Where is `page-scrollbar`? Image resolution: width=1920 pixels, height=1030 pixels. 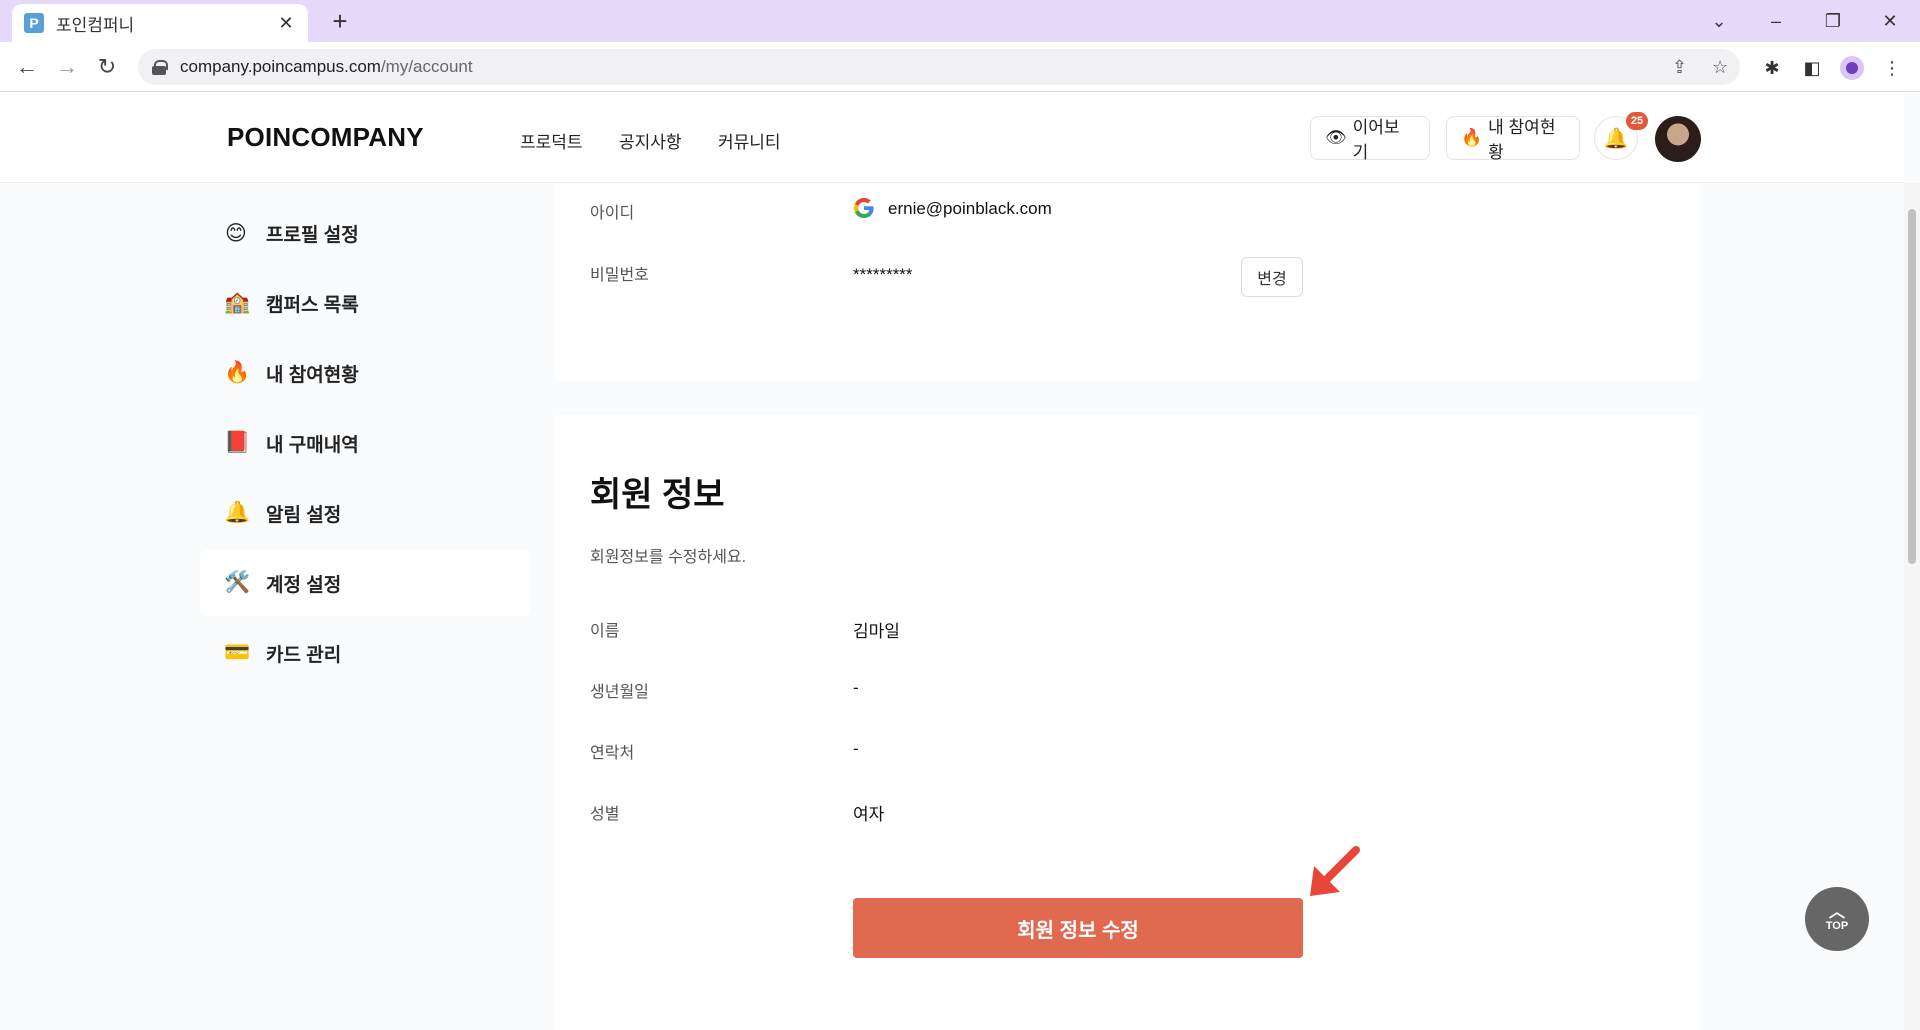 page-scrollbar is located at coordinates (1912, 606).